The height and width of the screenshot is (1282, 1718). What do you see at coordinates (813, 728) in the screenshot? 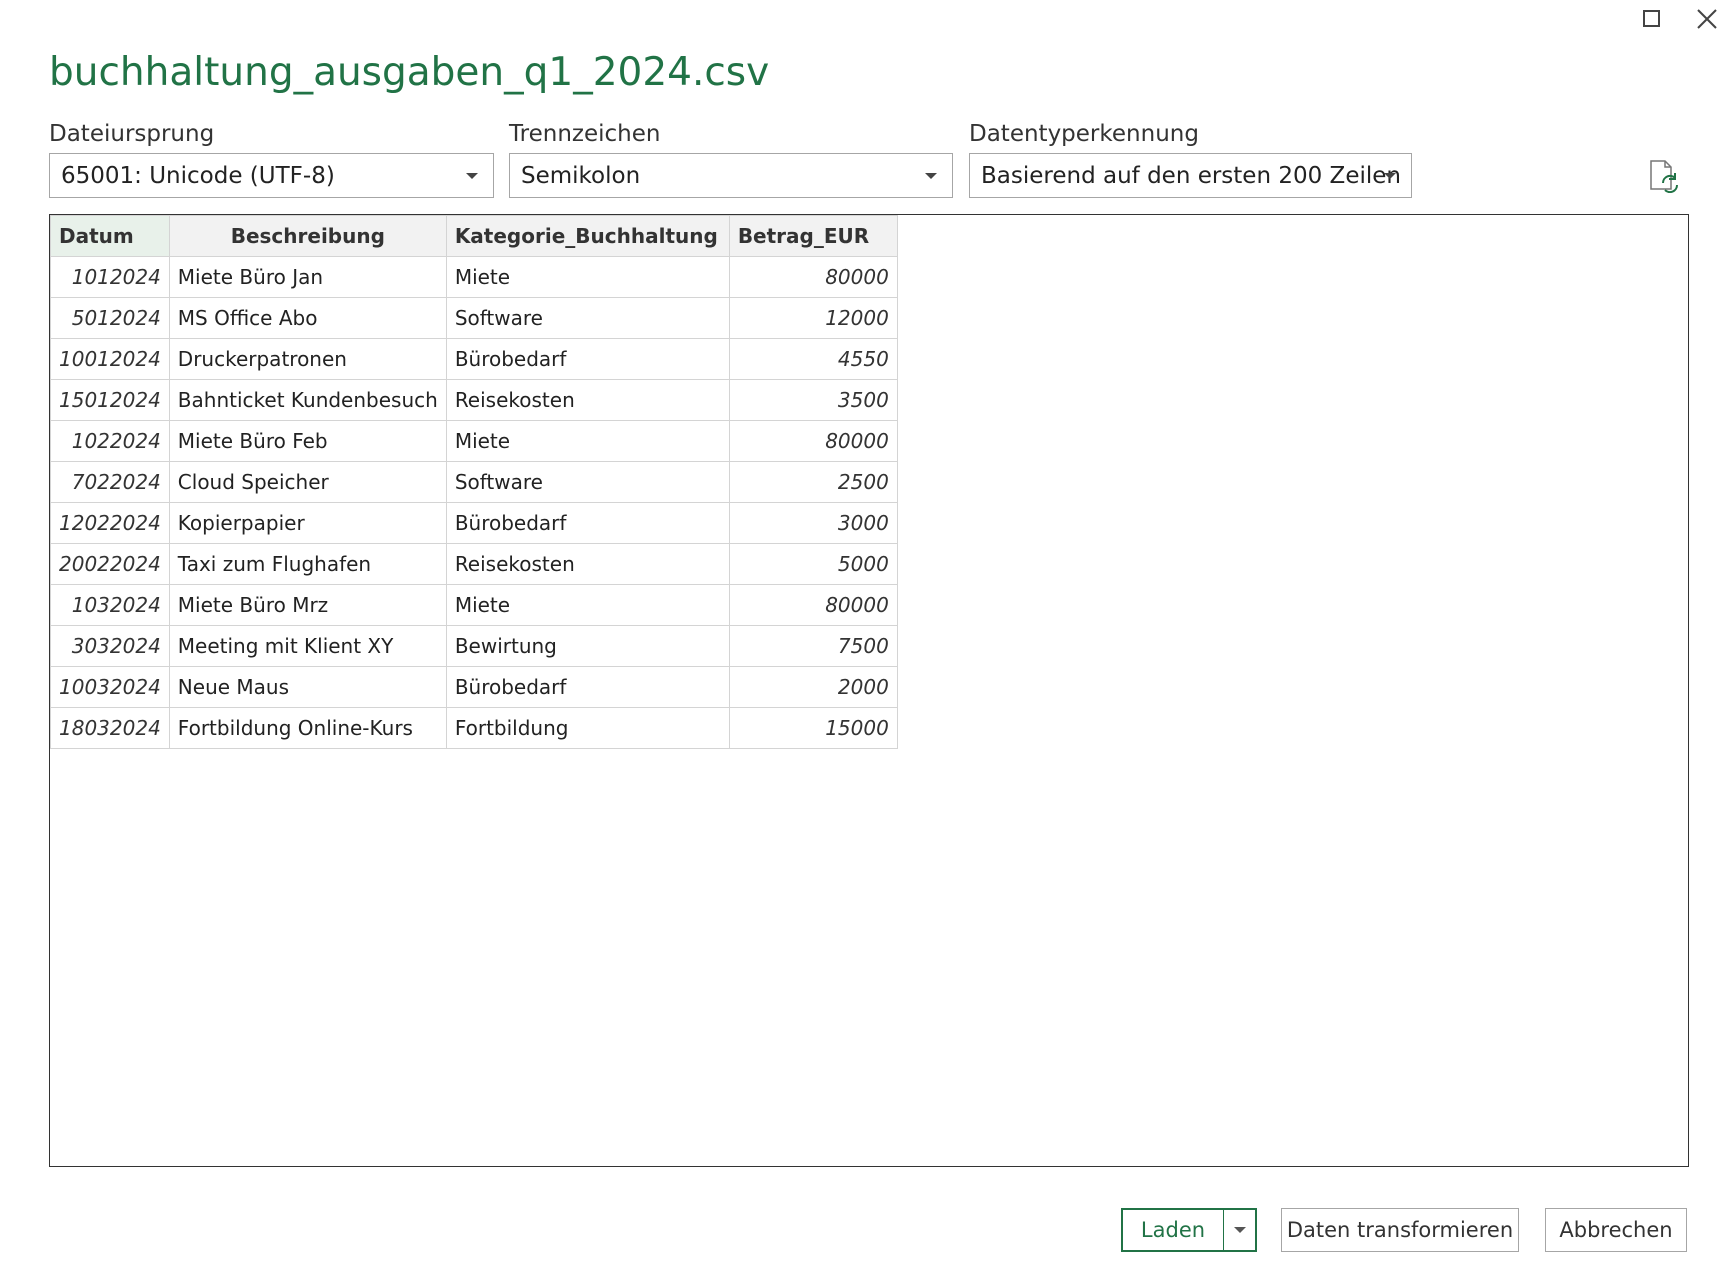
I see `cell-betrag: 15000` at bounding box center [813, 728].